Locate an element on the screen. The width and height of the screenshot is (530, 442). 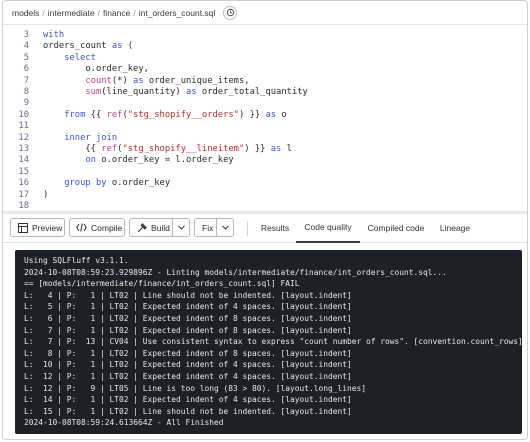
code-text: orders_count as ( is located at coordinates (88, 46).